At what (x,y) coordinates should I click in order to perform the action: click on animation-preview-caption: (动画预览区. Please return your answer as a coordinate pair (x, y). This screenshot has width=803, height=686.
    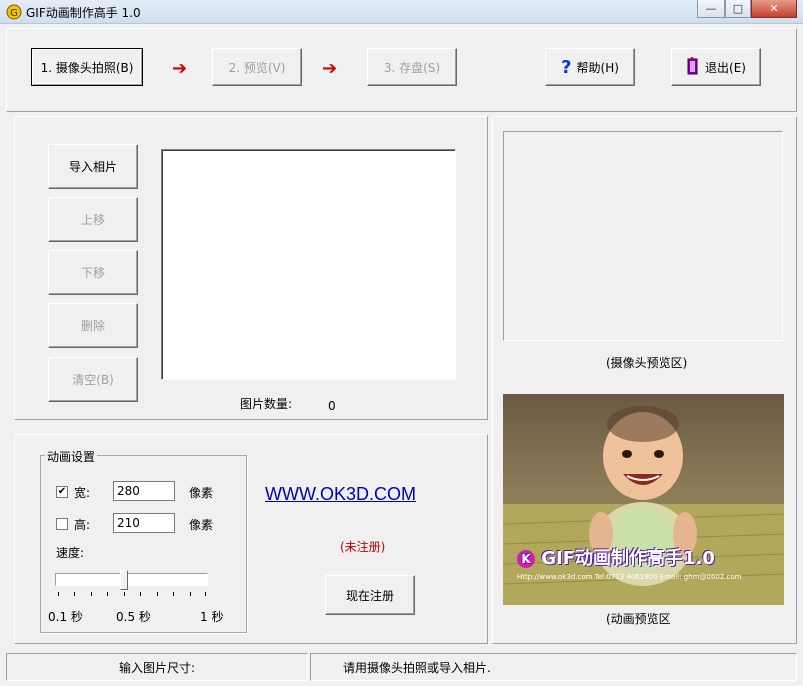
    Looking at the image, I should click on (638, 619).